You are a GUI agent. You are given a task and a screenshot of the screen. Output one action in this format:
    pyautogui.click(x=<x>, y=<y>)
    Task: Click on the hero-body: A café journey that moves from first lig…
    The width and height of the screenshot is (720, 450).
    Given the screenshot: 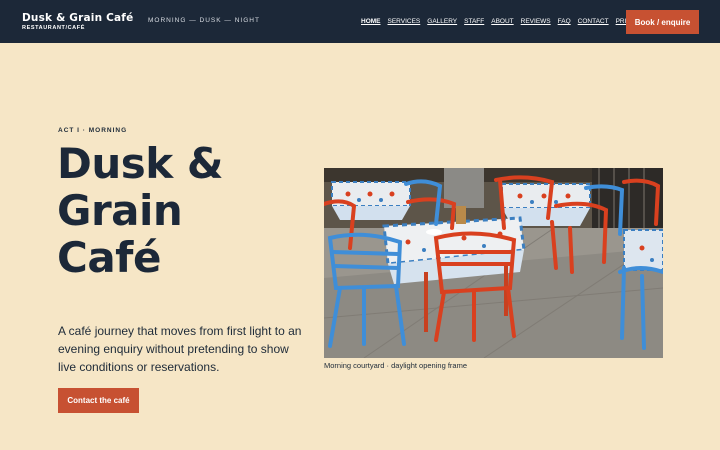 What is the action you would take?
    pyautogui.click(x=180, y=349)
    